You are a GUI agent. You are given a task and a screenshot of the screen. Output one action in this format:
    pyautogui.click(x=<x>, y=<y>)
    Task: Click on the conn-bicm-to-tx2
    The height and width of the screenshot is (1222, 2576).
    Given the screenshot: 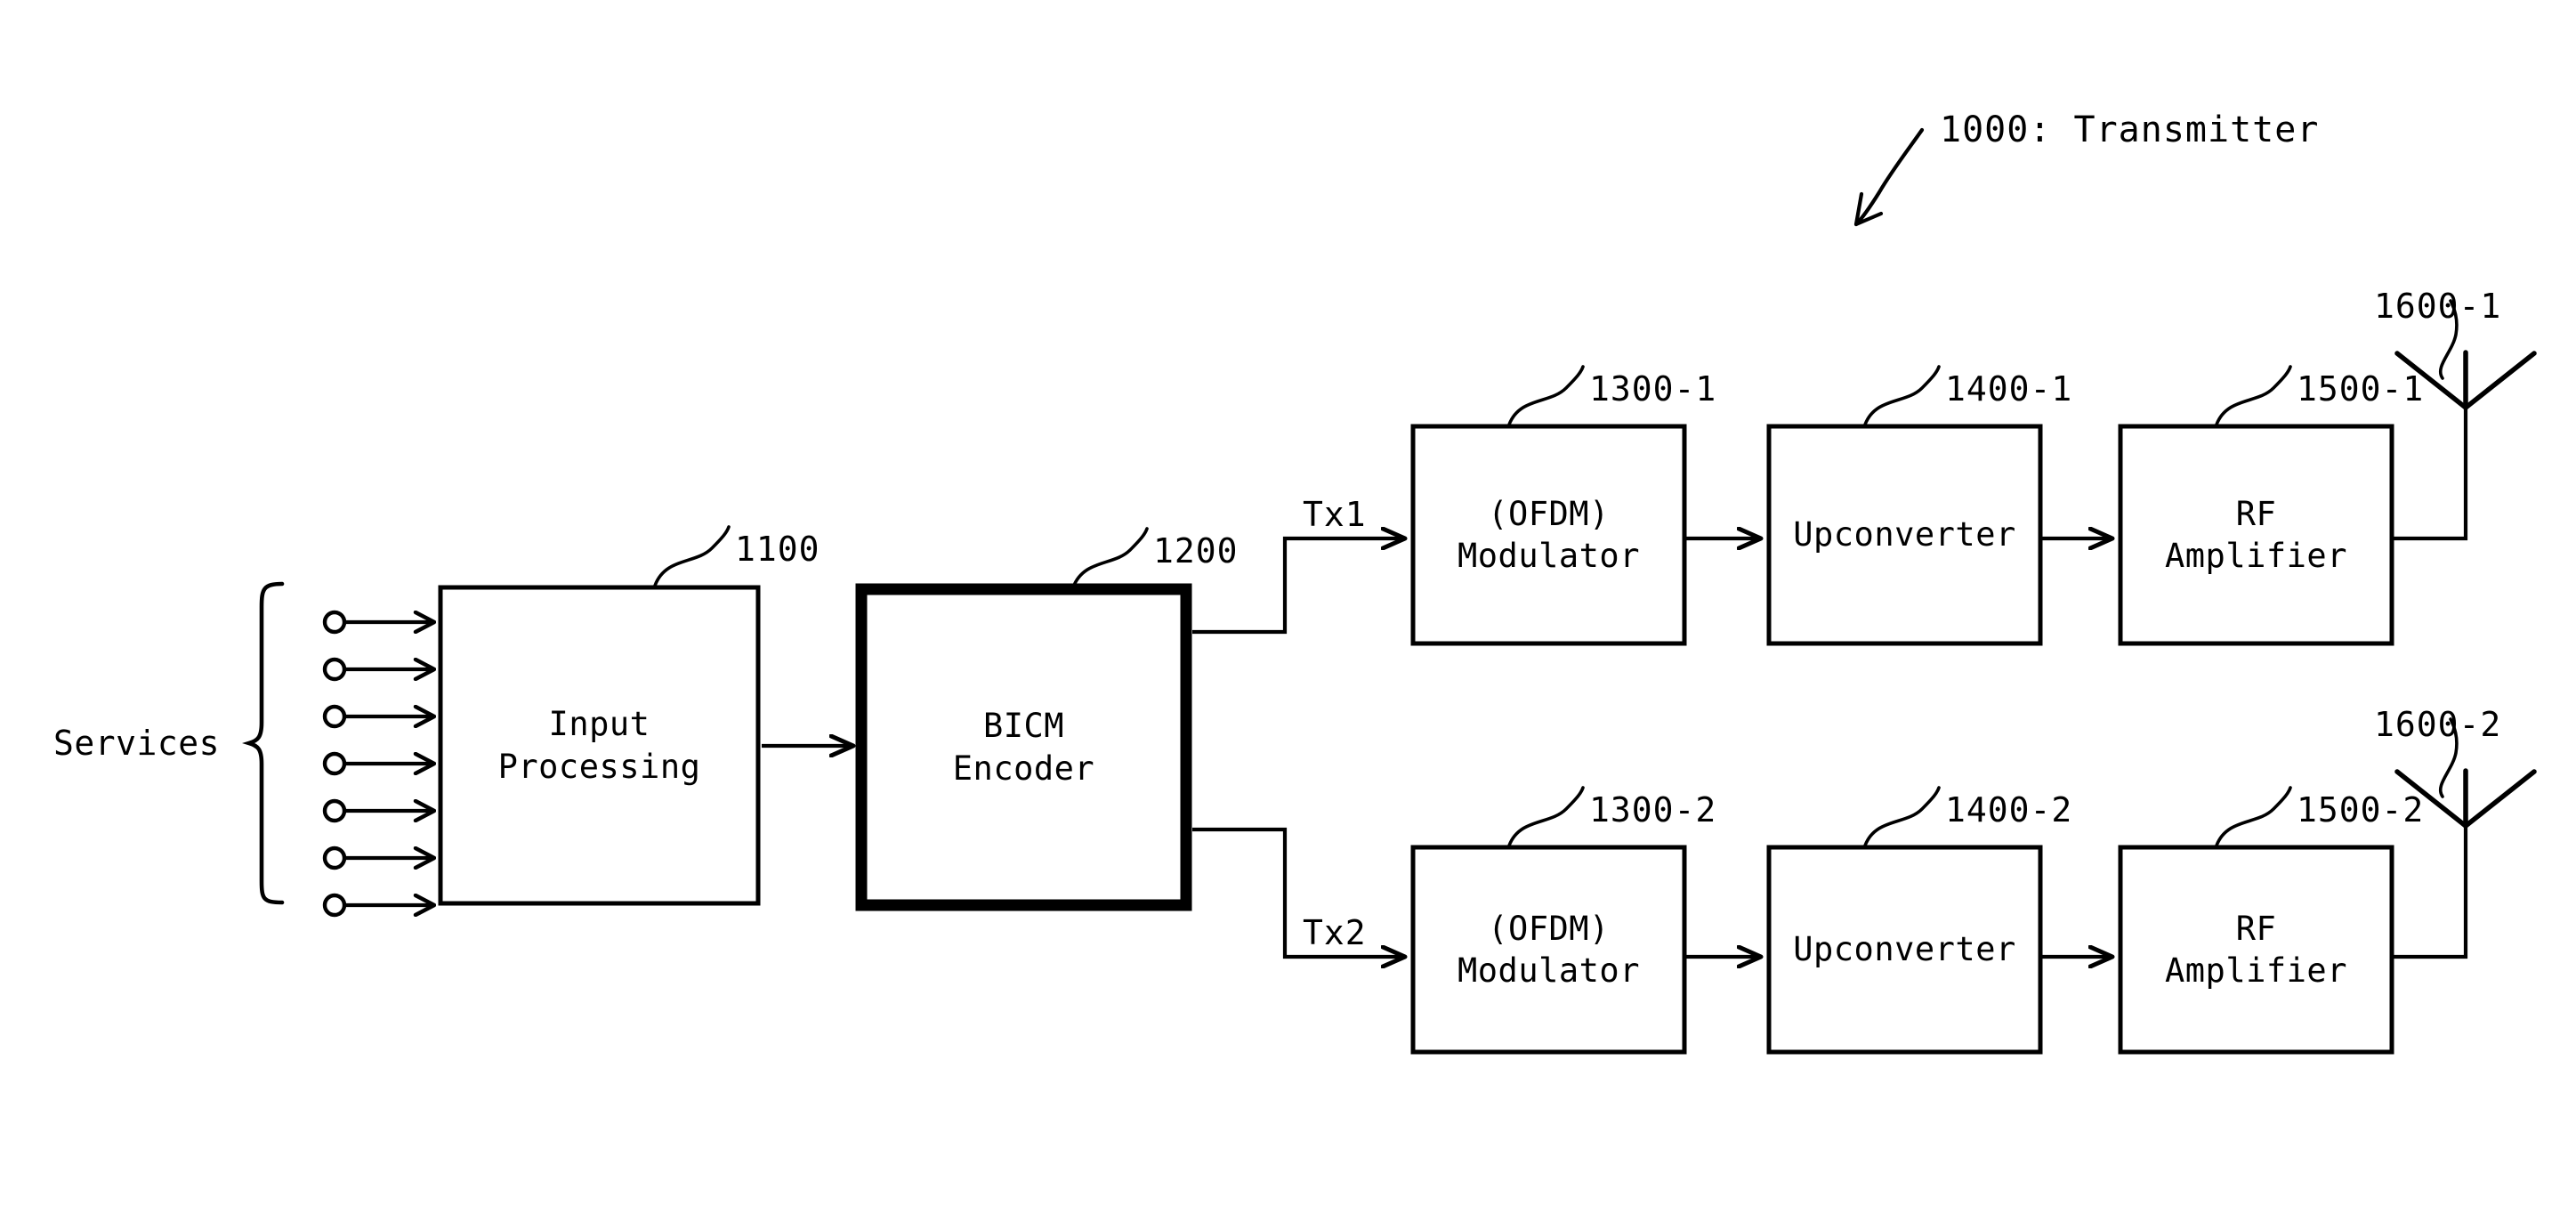 What is the action you would take?
    pyautogui.click(x=1298, y=892)
    